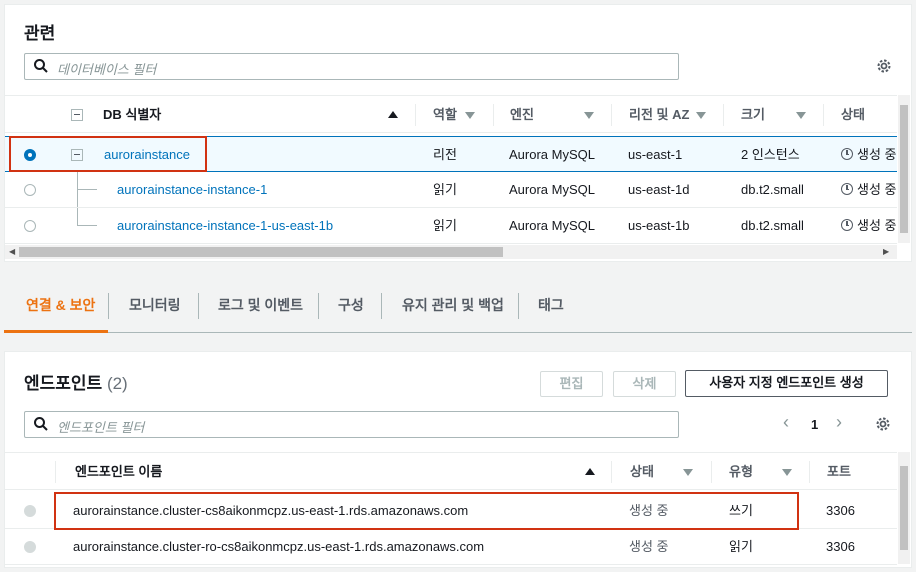 This screenshot has width=916, height=572. What do you see at coordinates (101, 427) in the screenshot?
I see `endpoint-filter-placeholder: 엔드포인트 필터` at bounding box center [101, 427].